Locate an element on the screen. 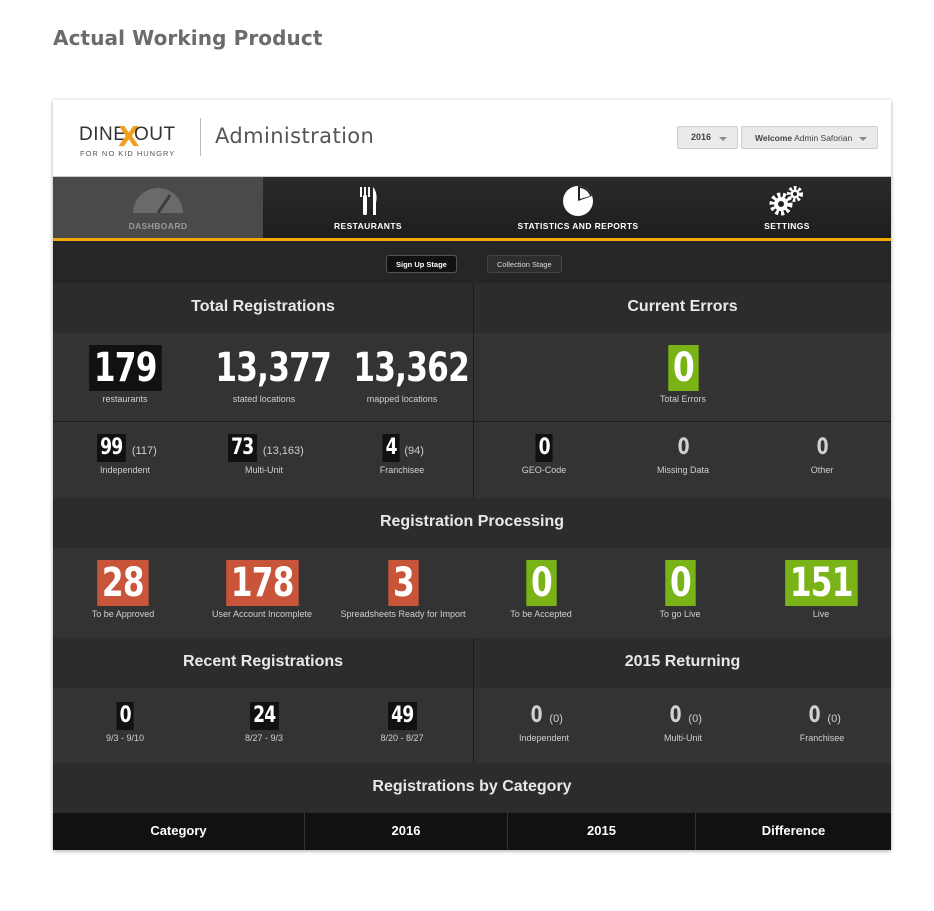  restaurants-stat: 179 restaurants is located at coordinates (125, 374).